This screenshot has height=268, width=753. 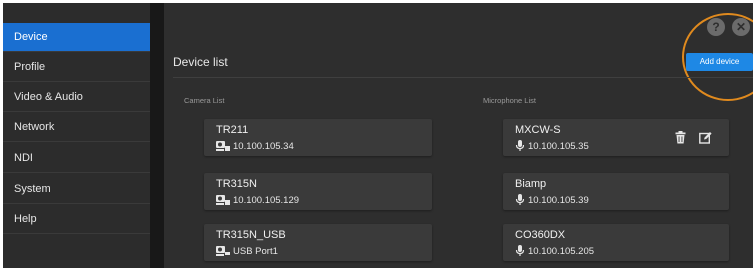 What do you see at coordinates (717, 57) in the screenshot?
I see `highlight-ring` at bounding box center [717, 57].